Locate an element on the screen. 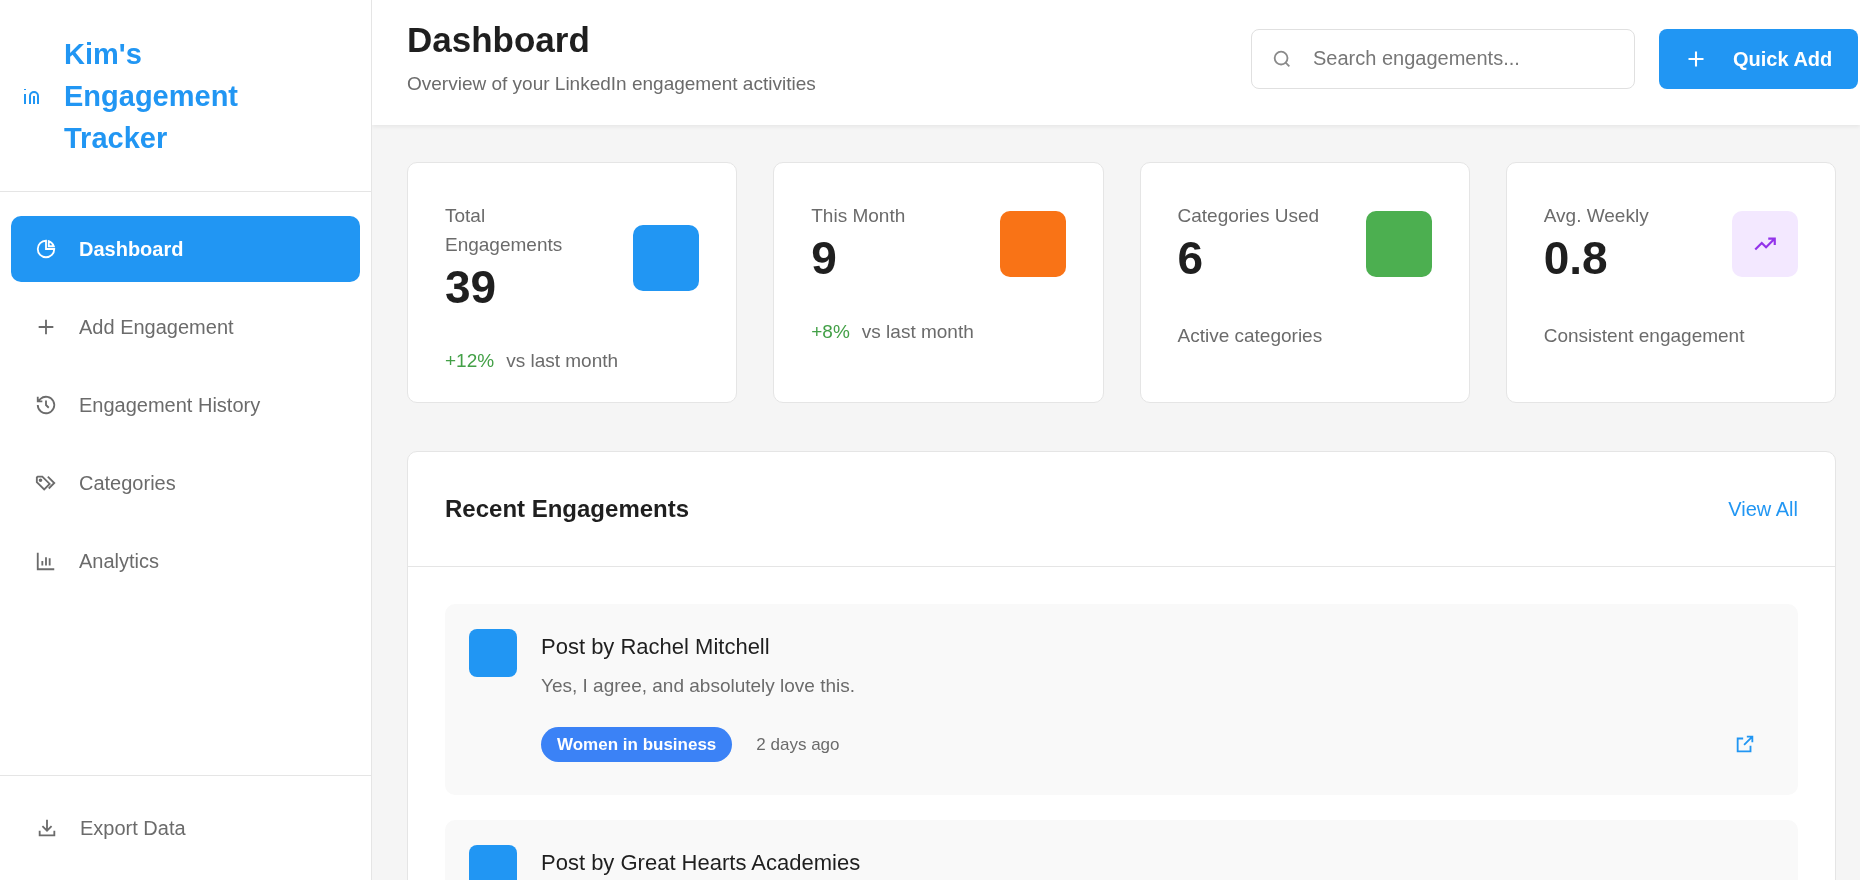 The width and height of the screenshot is (1860, 880). stat-label: Avg. Weekly is located at coordinates (1596, 216).